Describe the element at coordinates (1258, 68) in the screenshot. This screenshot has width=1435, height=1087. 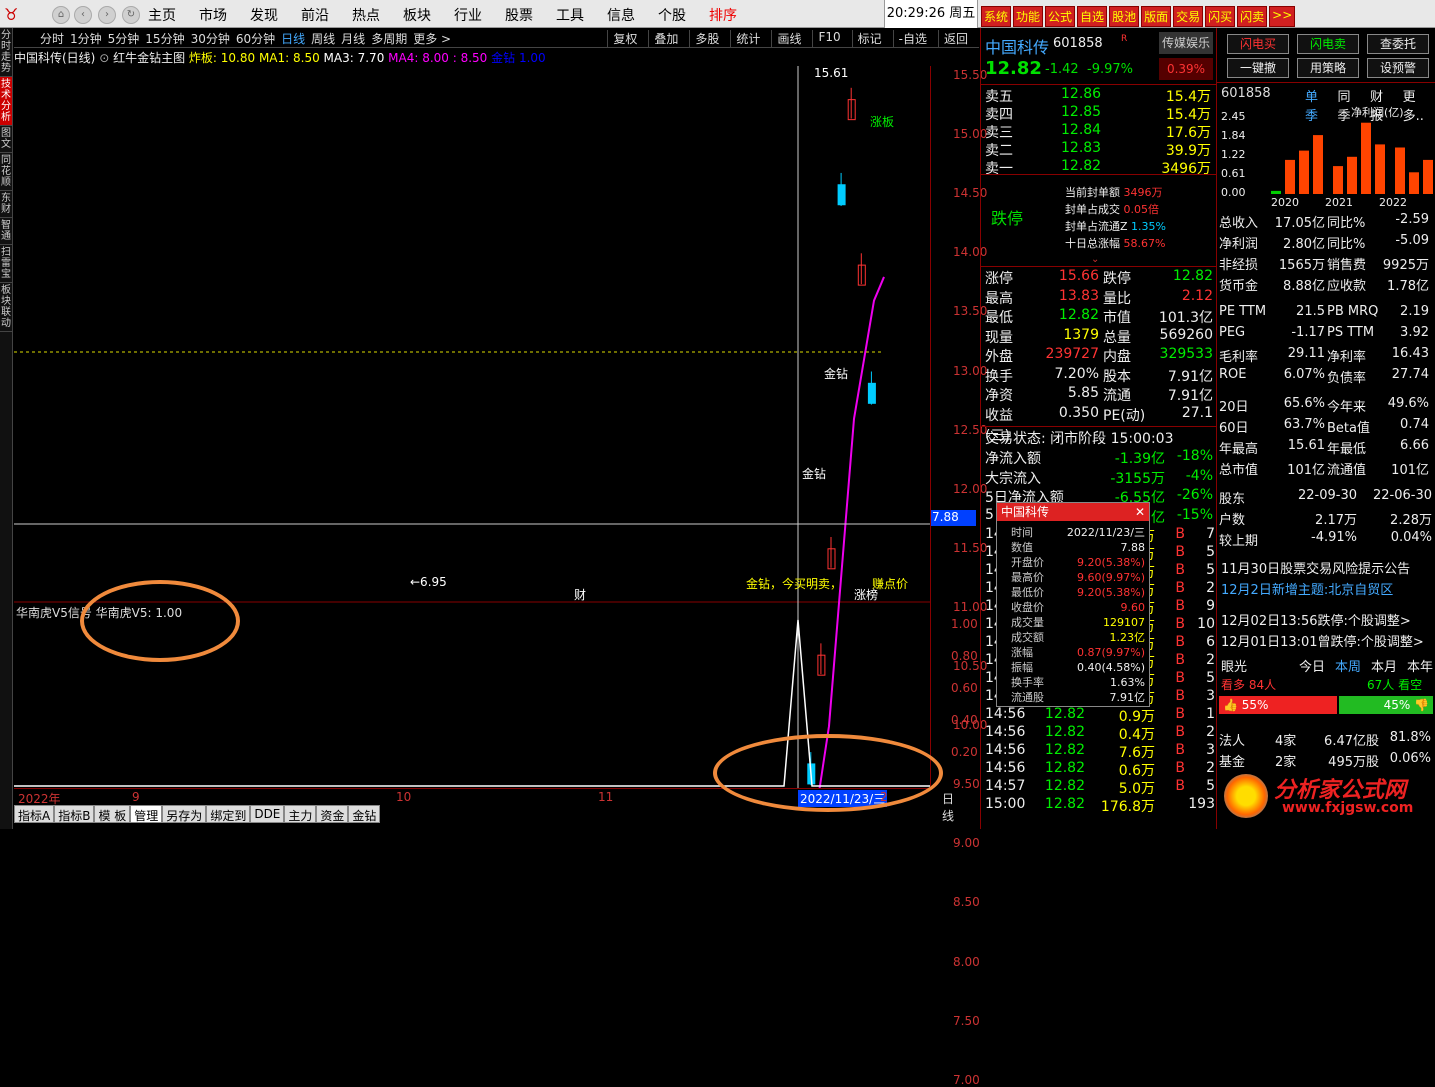
I see `trade-button: 一键撤` at that location.